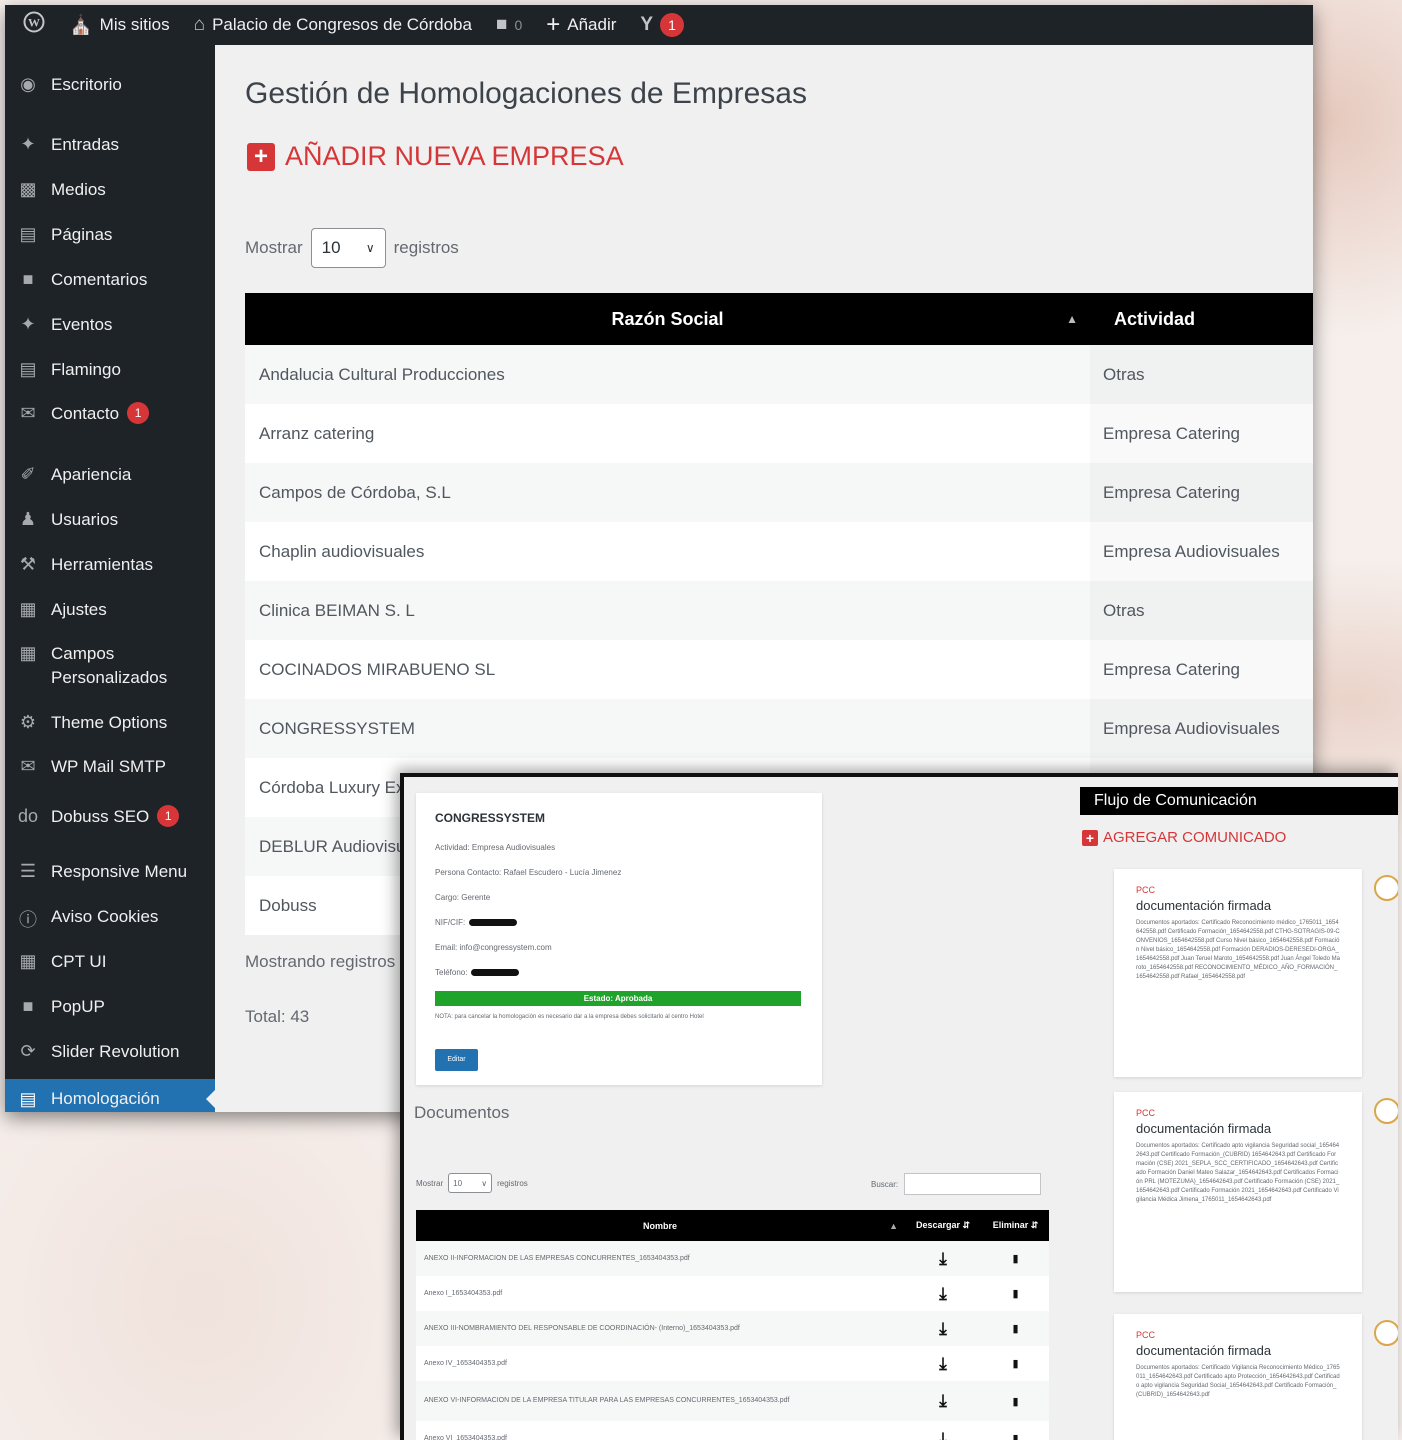 The height and width of the screenshot is (1440, 1402). What do you see at coordinates (342, 24) in the screenshot?
I see `site-name-label: Palacio de Congresos de Córdoba` at bounding box center [342, 24].